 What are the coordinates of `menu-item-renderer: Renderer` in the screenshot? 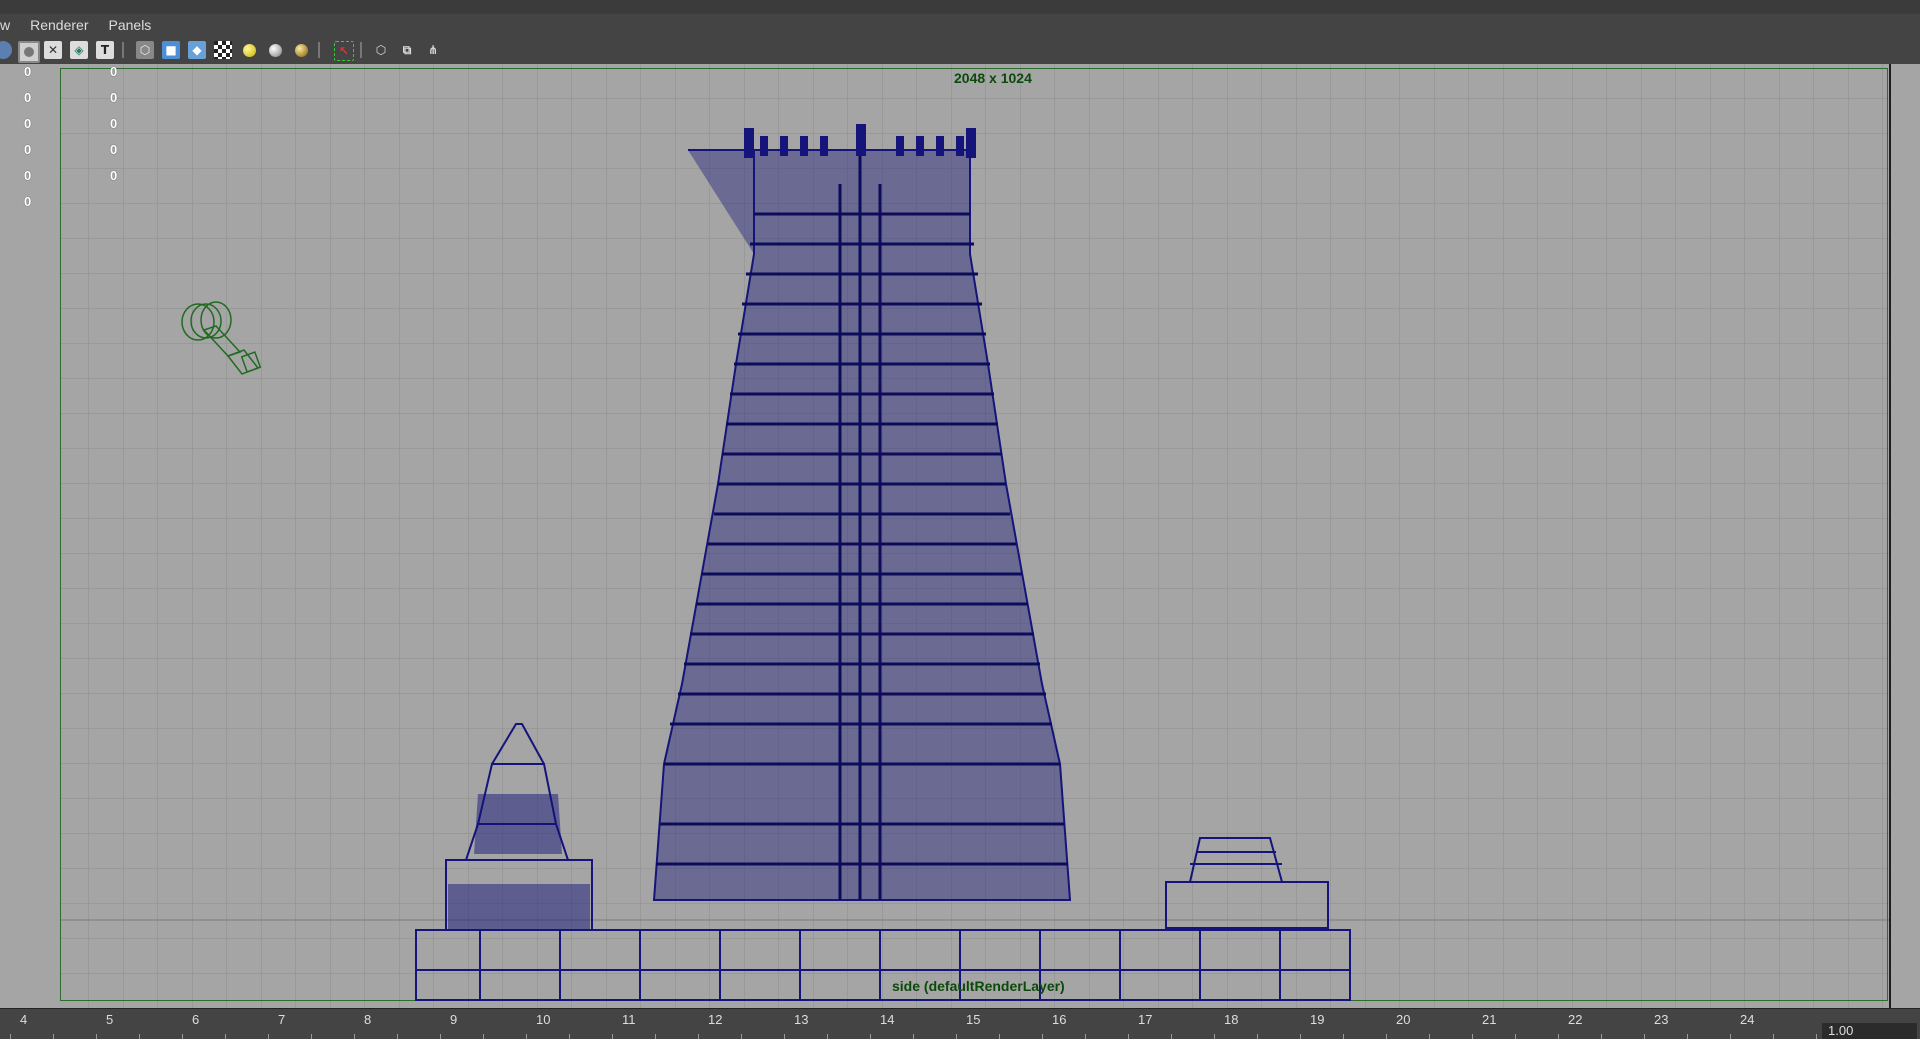 It's located at (59, 25).